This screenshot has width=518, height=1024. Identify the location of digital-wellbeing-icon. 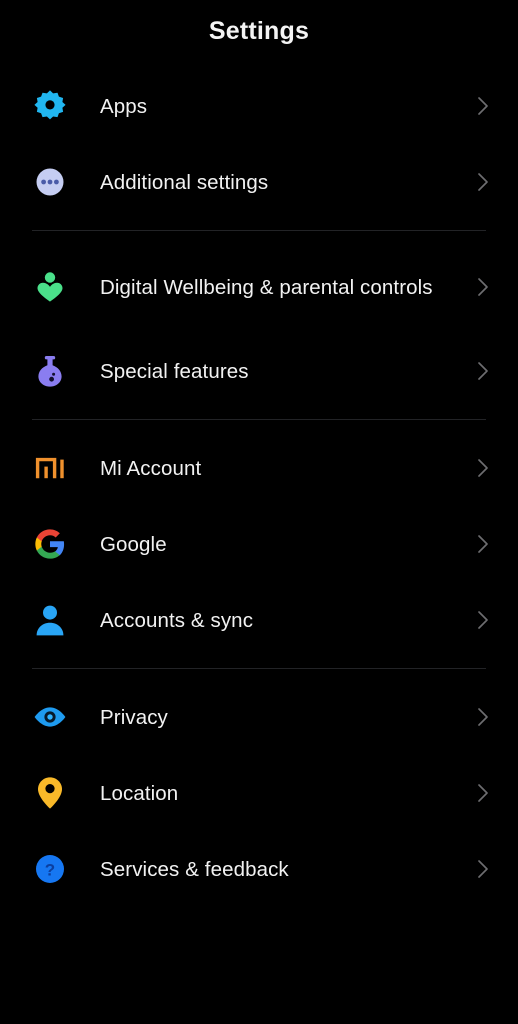
(50, 287).